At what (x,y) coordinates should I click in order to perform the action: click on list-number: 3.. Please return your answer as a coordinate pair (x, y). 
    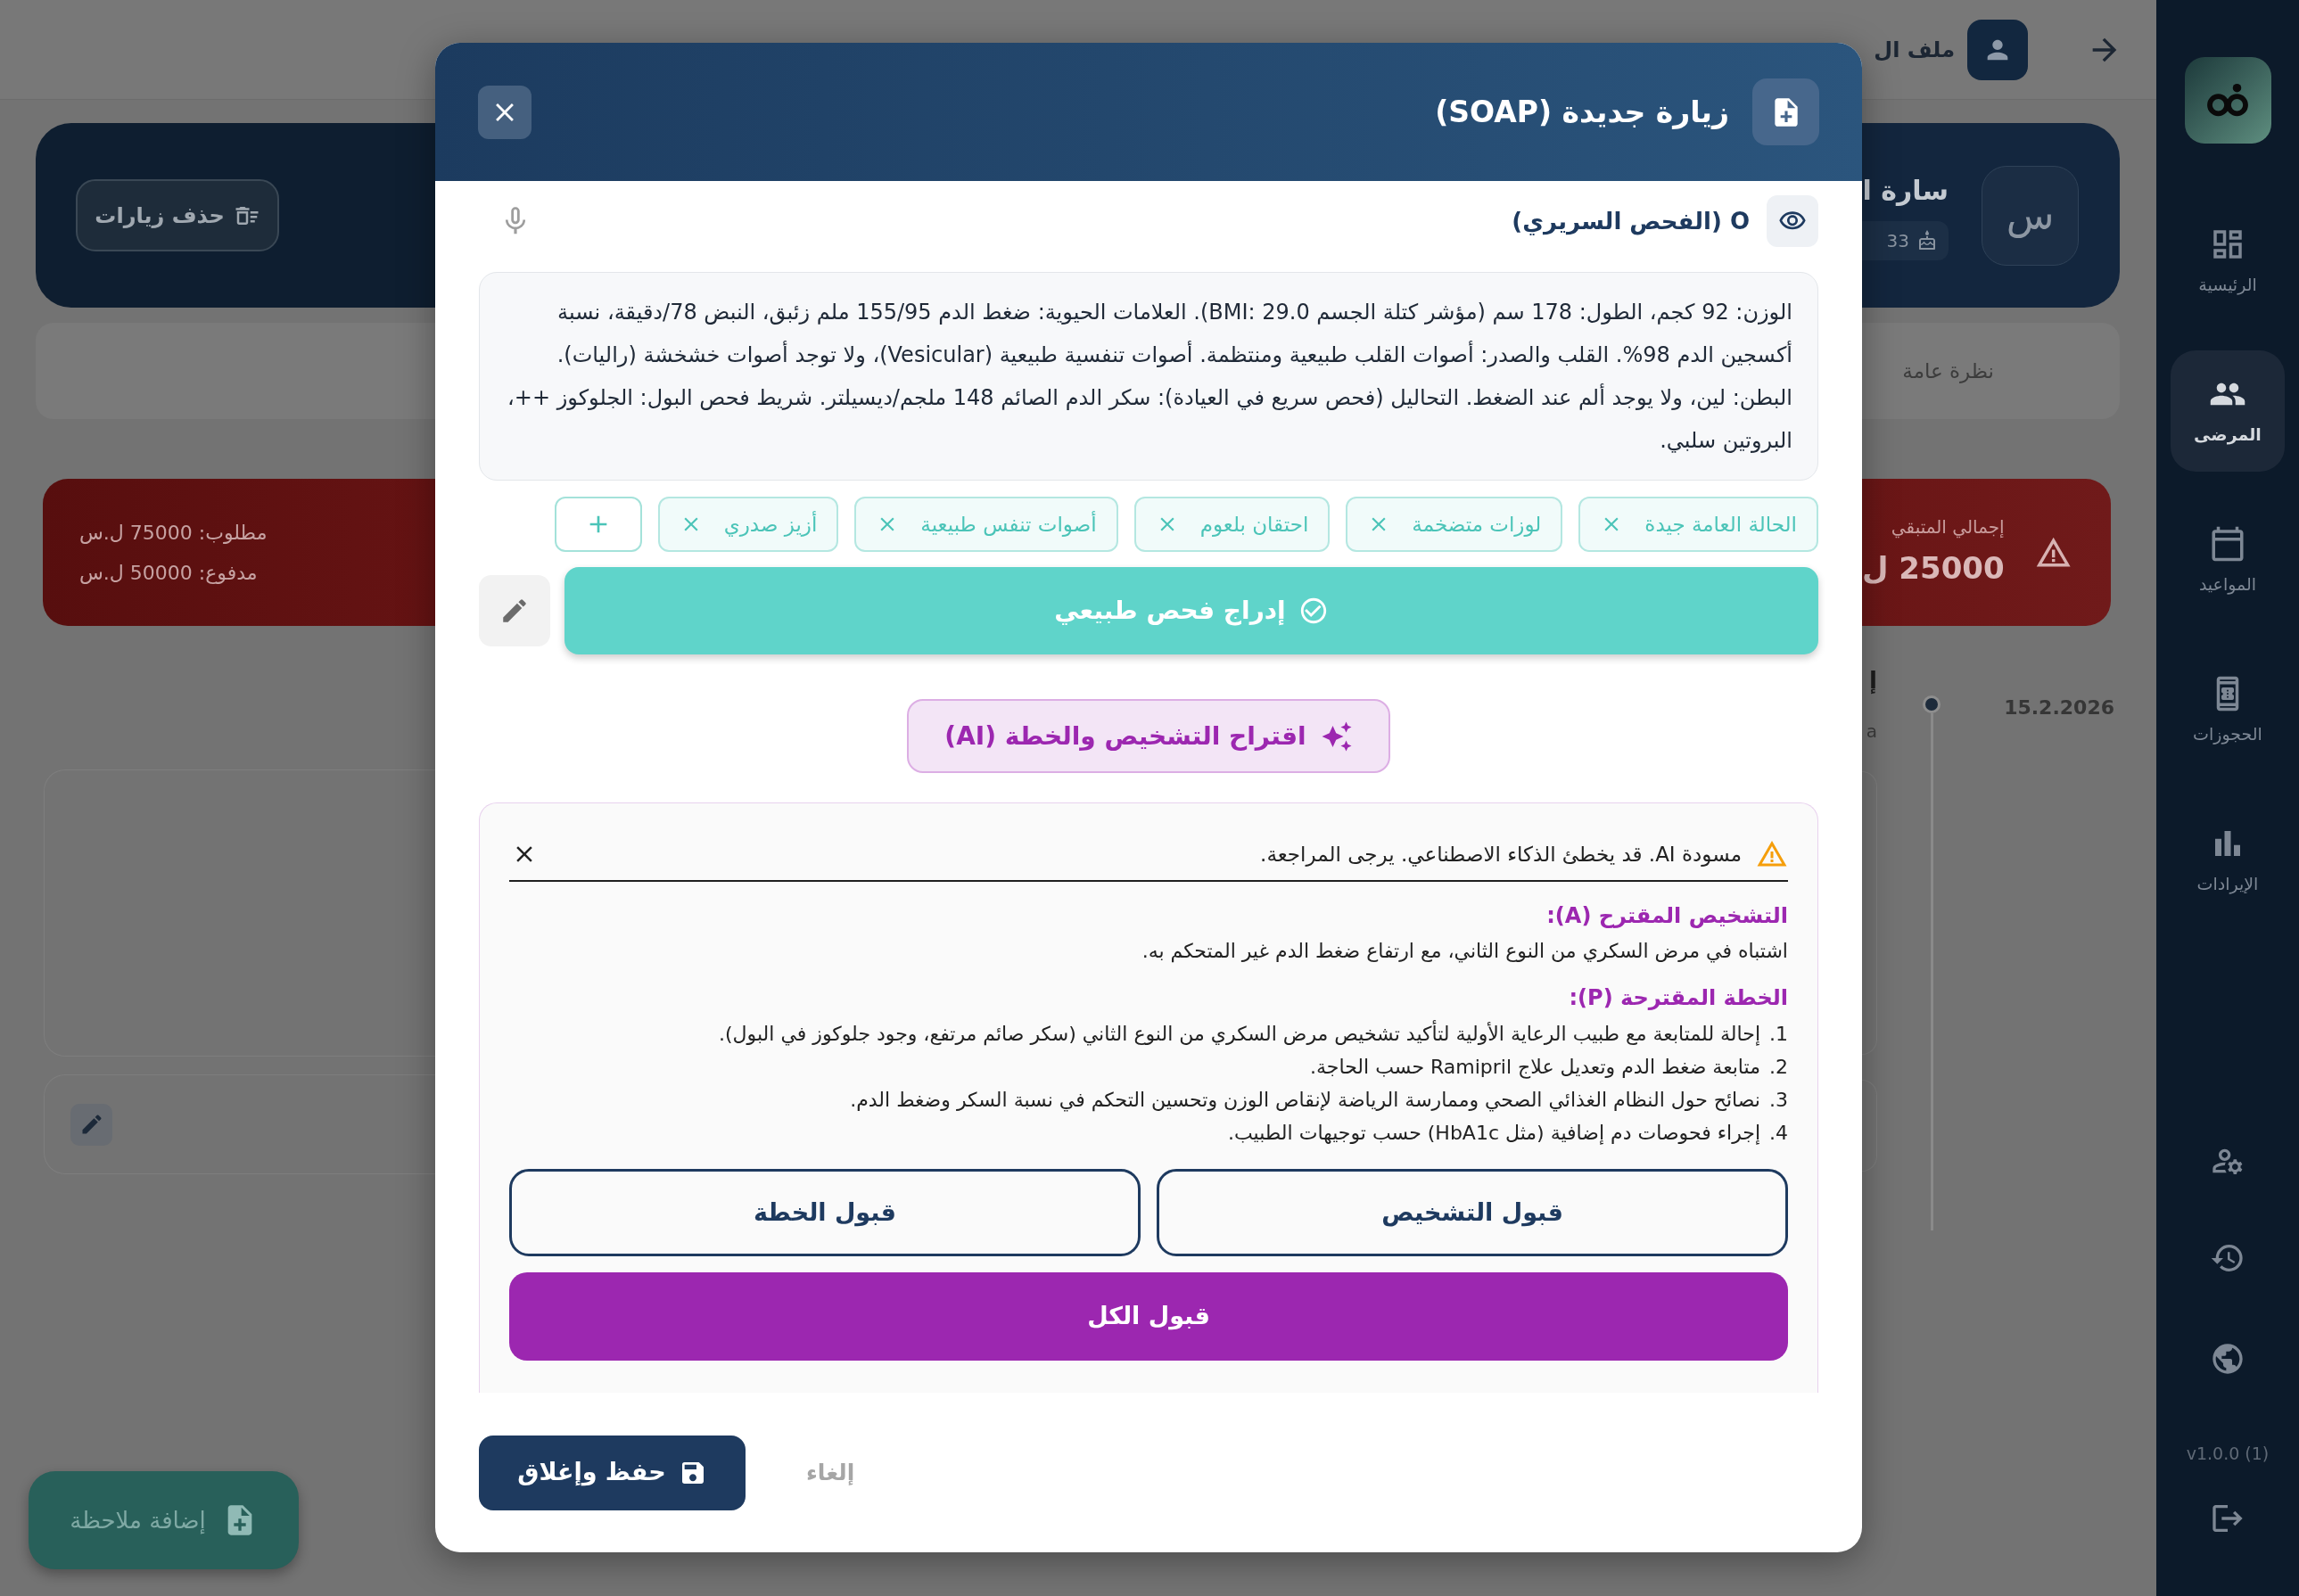
    Looking at the image, I should click on (1779, 1100).